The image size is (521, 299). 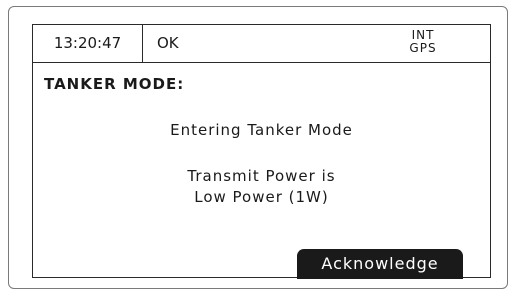 What do you see at coordinates (261, 187) in the screenshot?
I see `transmit-power-message: Transmit Power is Low Power (1W)` at bounding box center [261, 187].